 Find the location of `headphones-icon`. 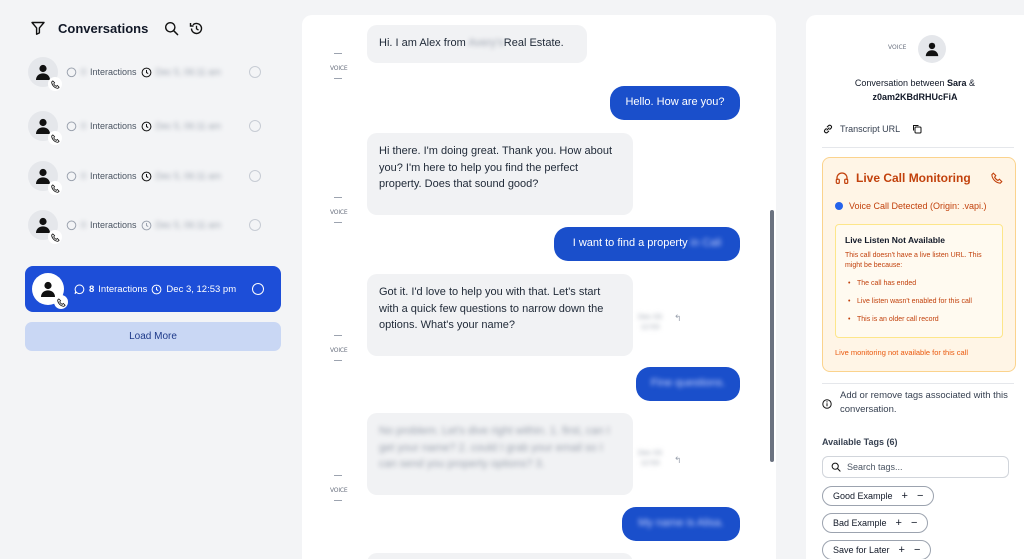

headphones-icon is located at coordinates (842, 178).